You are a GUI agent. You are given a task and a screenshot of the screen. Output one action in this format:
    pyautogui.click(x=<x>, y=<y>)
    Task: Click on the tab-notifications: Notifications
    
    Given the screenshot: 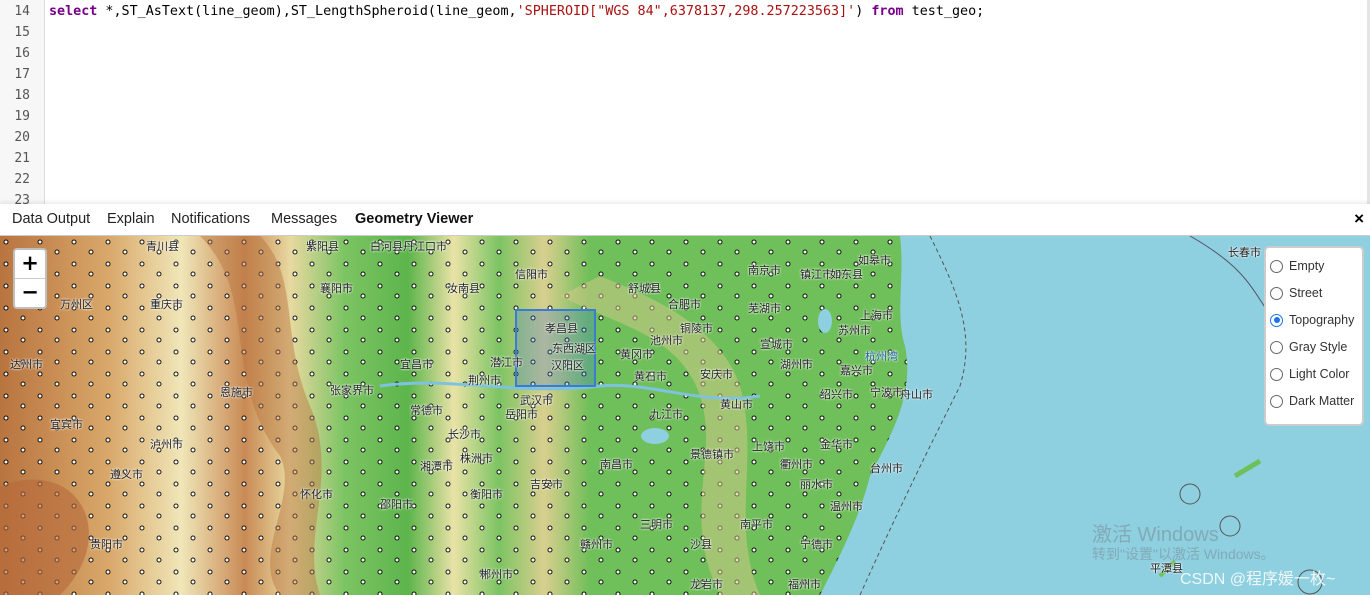 What is the action you would take?
    pyautogui.click(x=210, y=219)
    